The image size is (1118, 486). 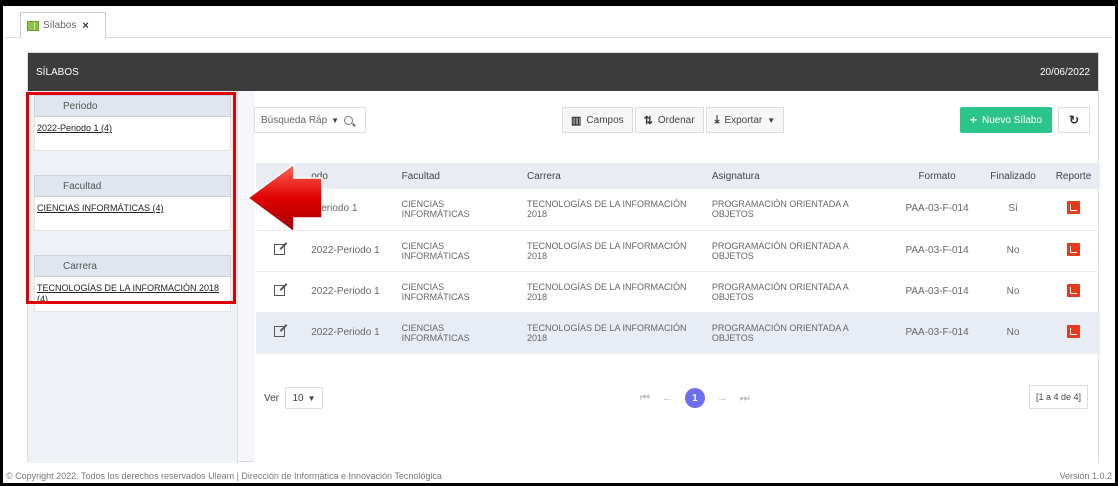 I want to click on tab-silabos: Sílabos ×, so click(x=63, y=25).